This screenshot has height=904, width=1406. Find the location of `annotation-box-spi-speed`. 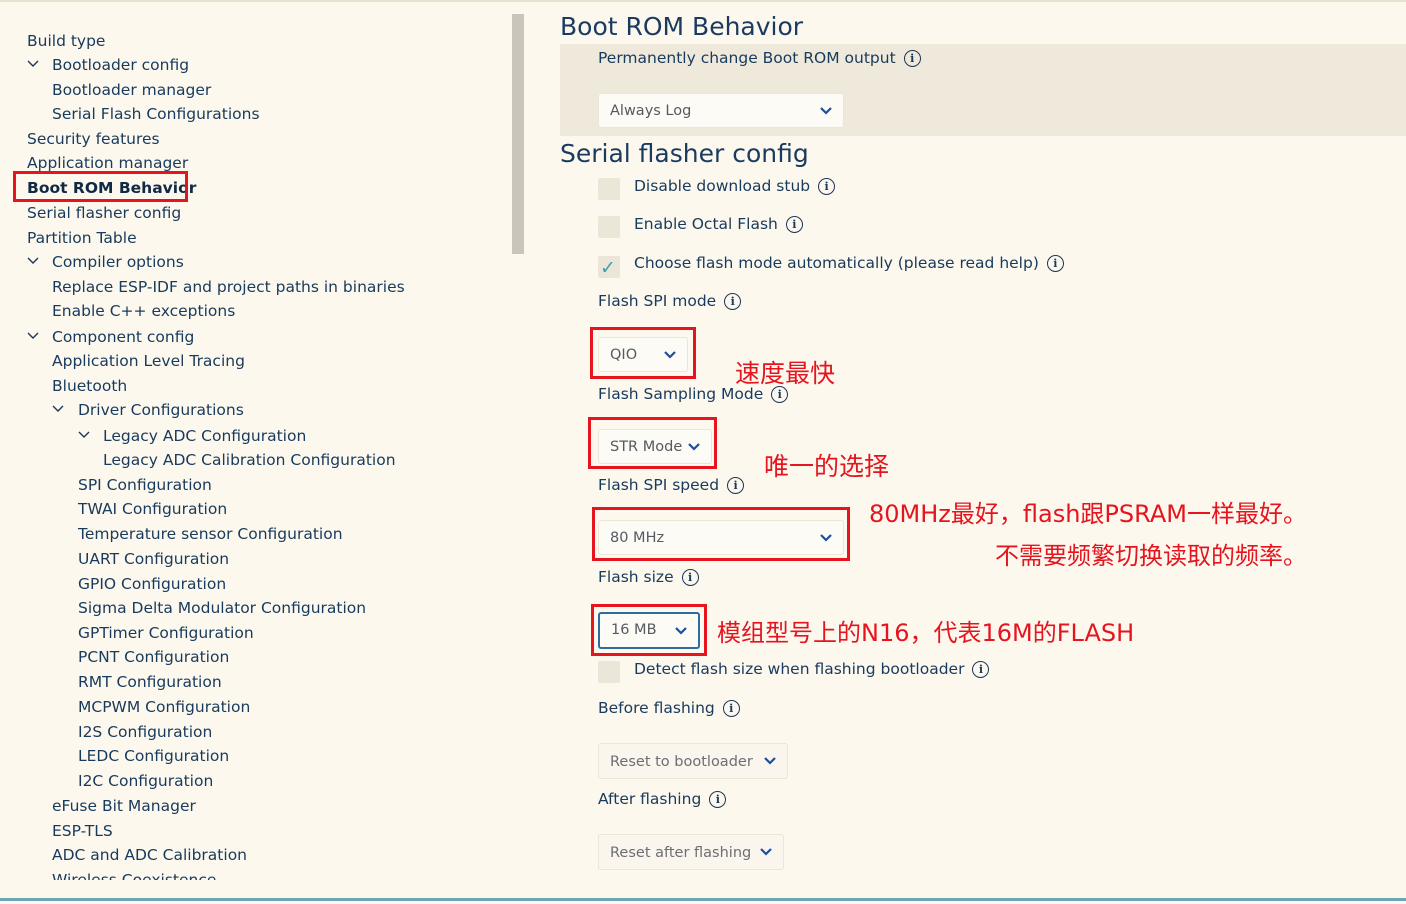

annotation-box-spi-speed is located at coordinates (721, 534).